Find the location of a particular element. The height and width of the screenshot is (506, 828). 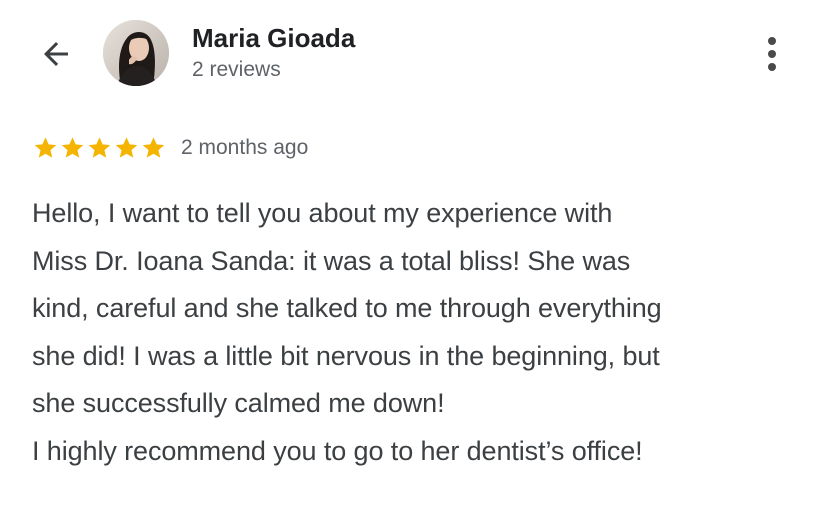

author-review-count: 2 reviews is located at coordinates (236, 69).